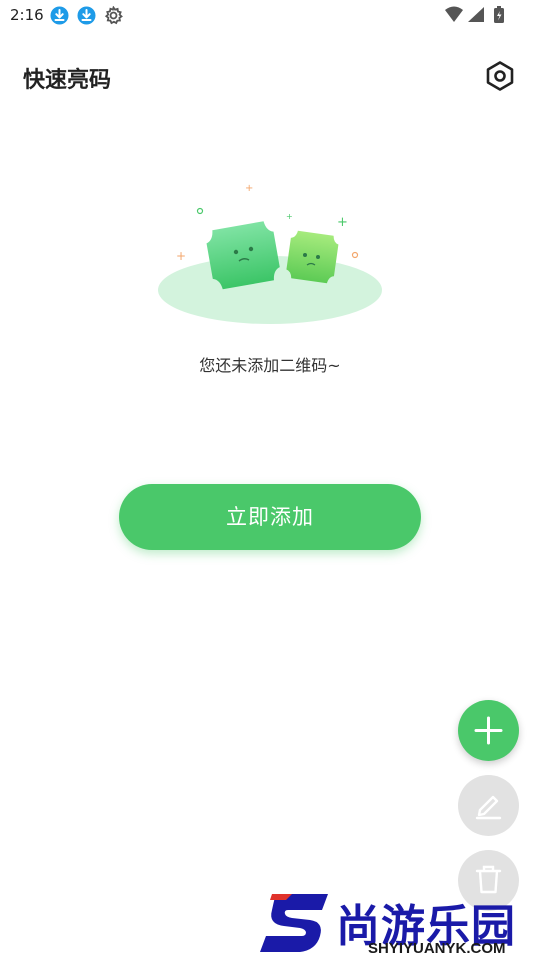  I want to click on status-system-icons, so click(474, 14).